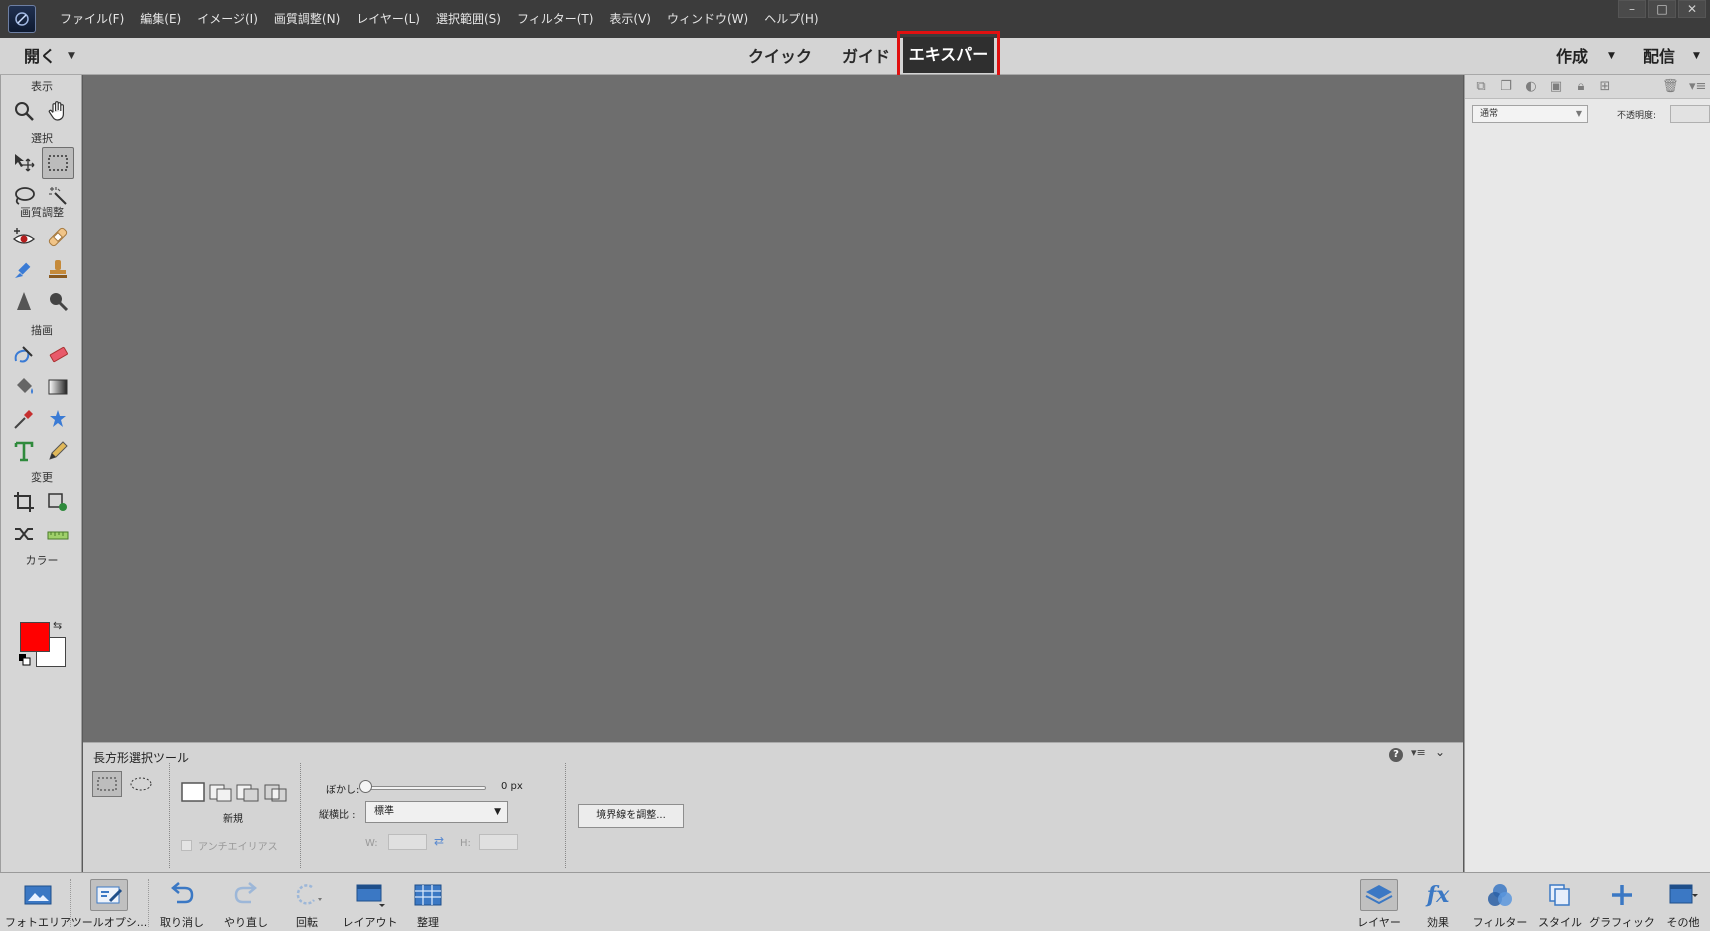  Describe the element at coordinates (24, 451) in the screenshot. I see `type-tool-icon` at that location.